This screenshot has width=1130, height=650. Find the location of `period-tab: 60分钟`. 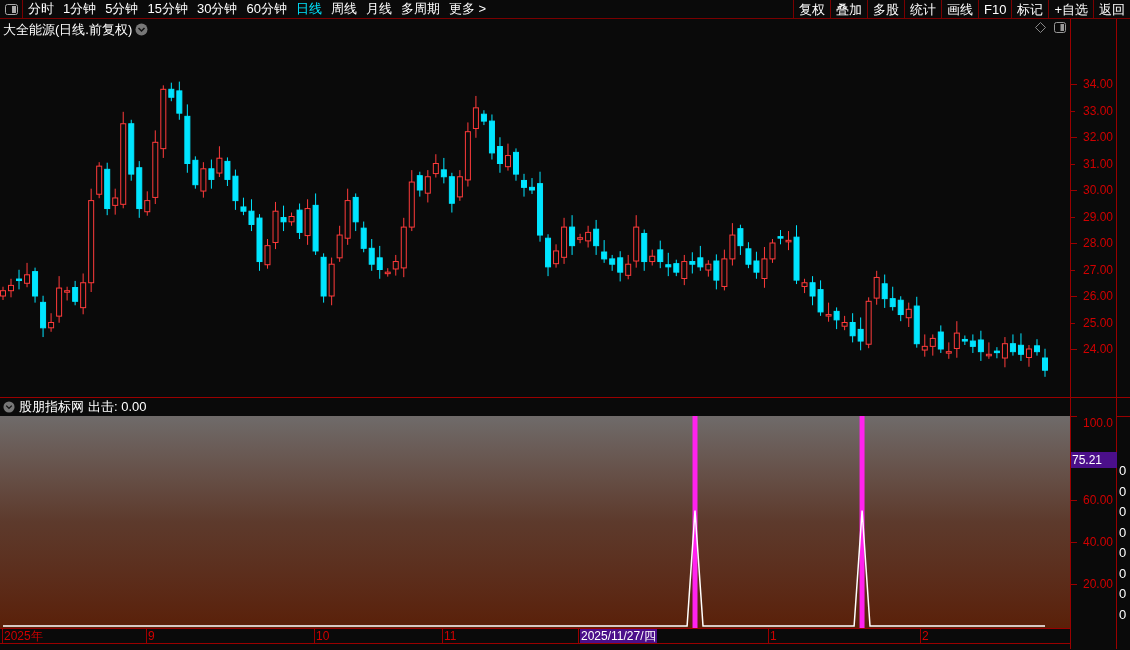

period-tab: 60分钟 is located at coordinates (266, 9).